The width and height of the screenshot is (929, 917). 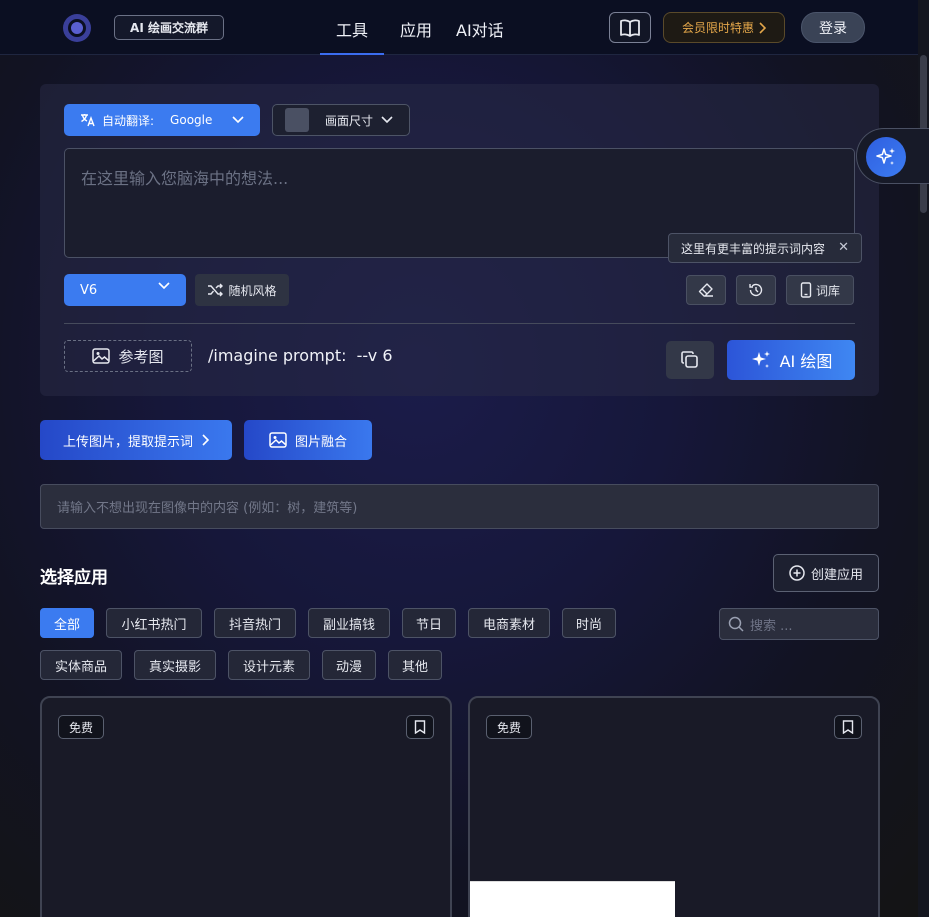 What do you see at coordinates (797, 573) in the screenshot?
I see `plus-circle-icon` at bounding box center [797, 573].